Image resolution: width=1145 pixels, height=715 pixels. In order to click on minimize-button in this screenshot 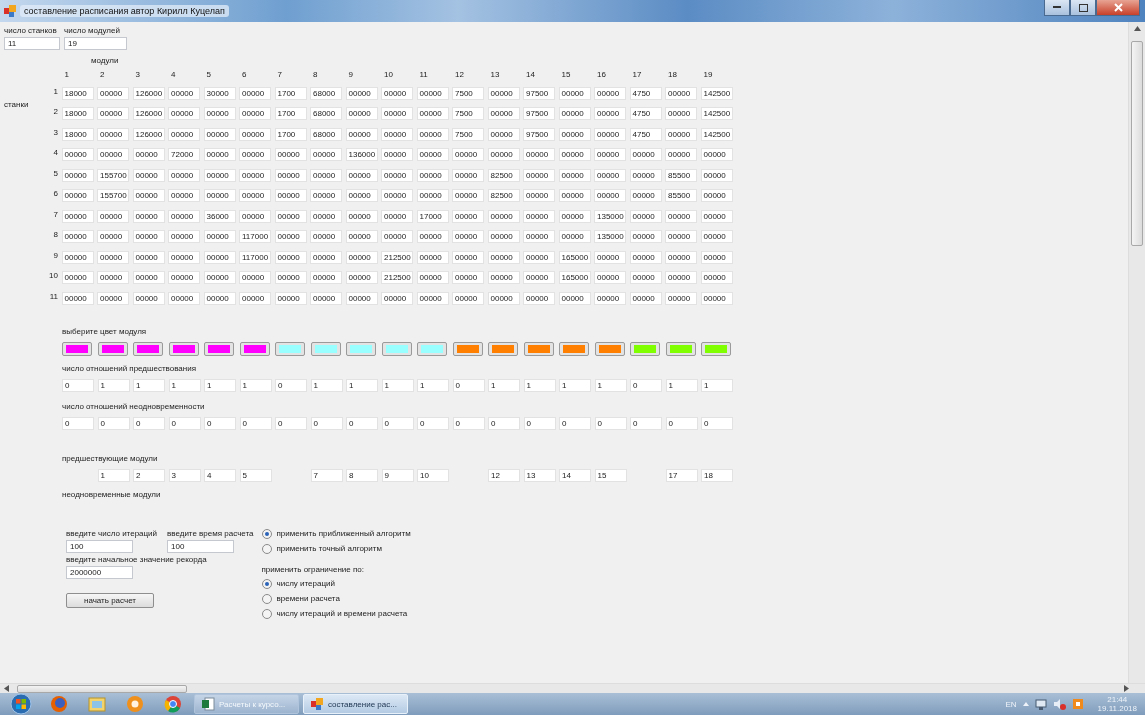, I will do `click(1057, 8)`.